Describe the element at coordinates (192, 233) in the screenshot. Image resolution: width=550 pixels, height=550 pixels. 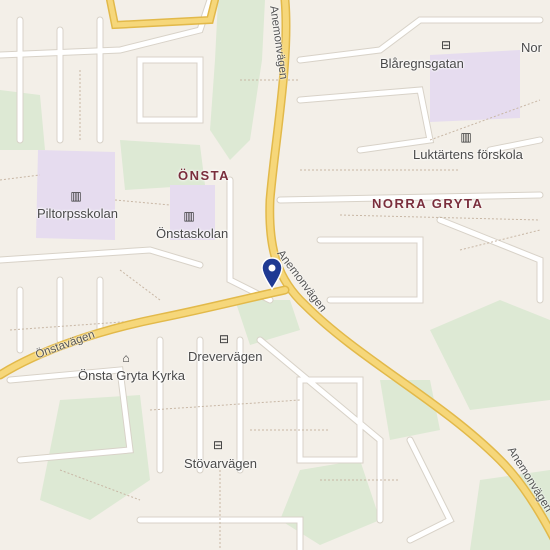
I see `poi-label-onstaskolan: Önstaskolan` at that location.